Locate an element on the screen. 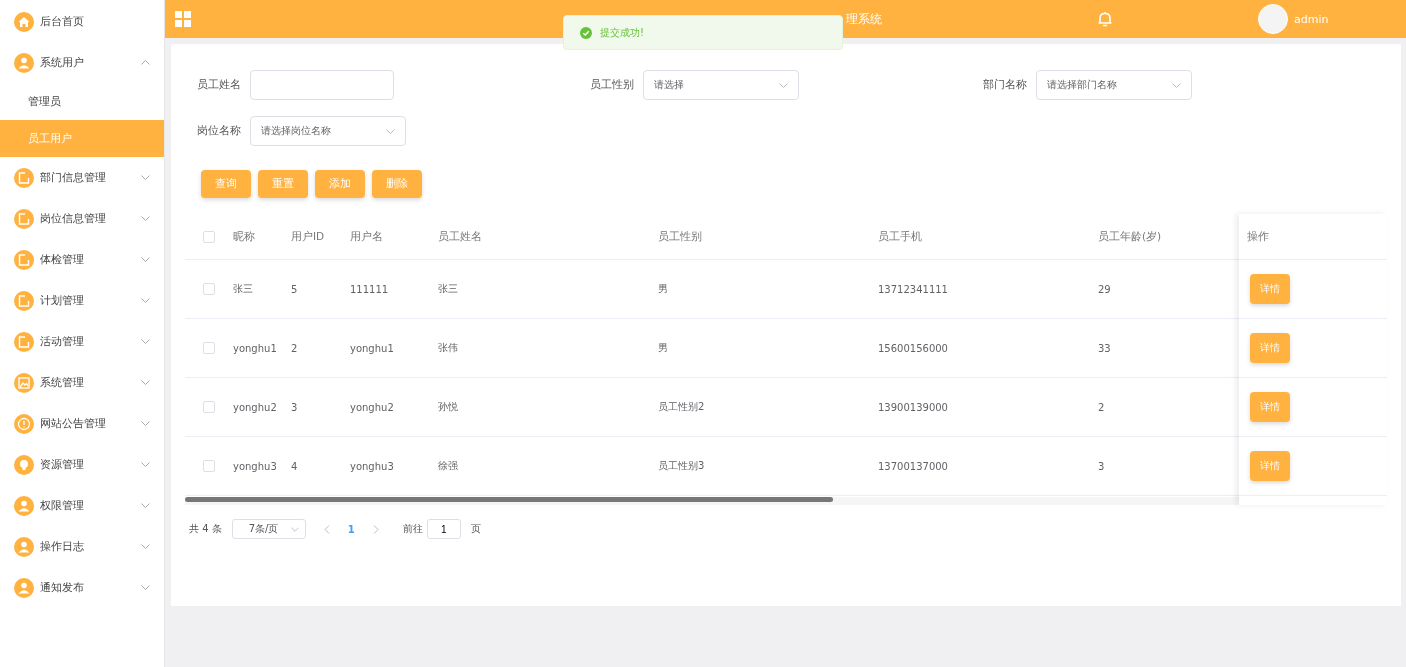 This screenshot has height=667, width=1406. menu-label: 资源管理 is located at coordinates (62, 464).